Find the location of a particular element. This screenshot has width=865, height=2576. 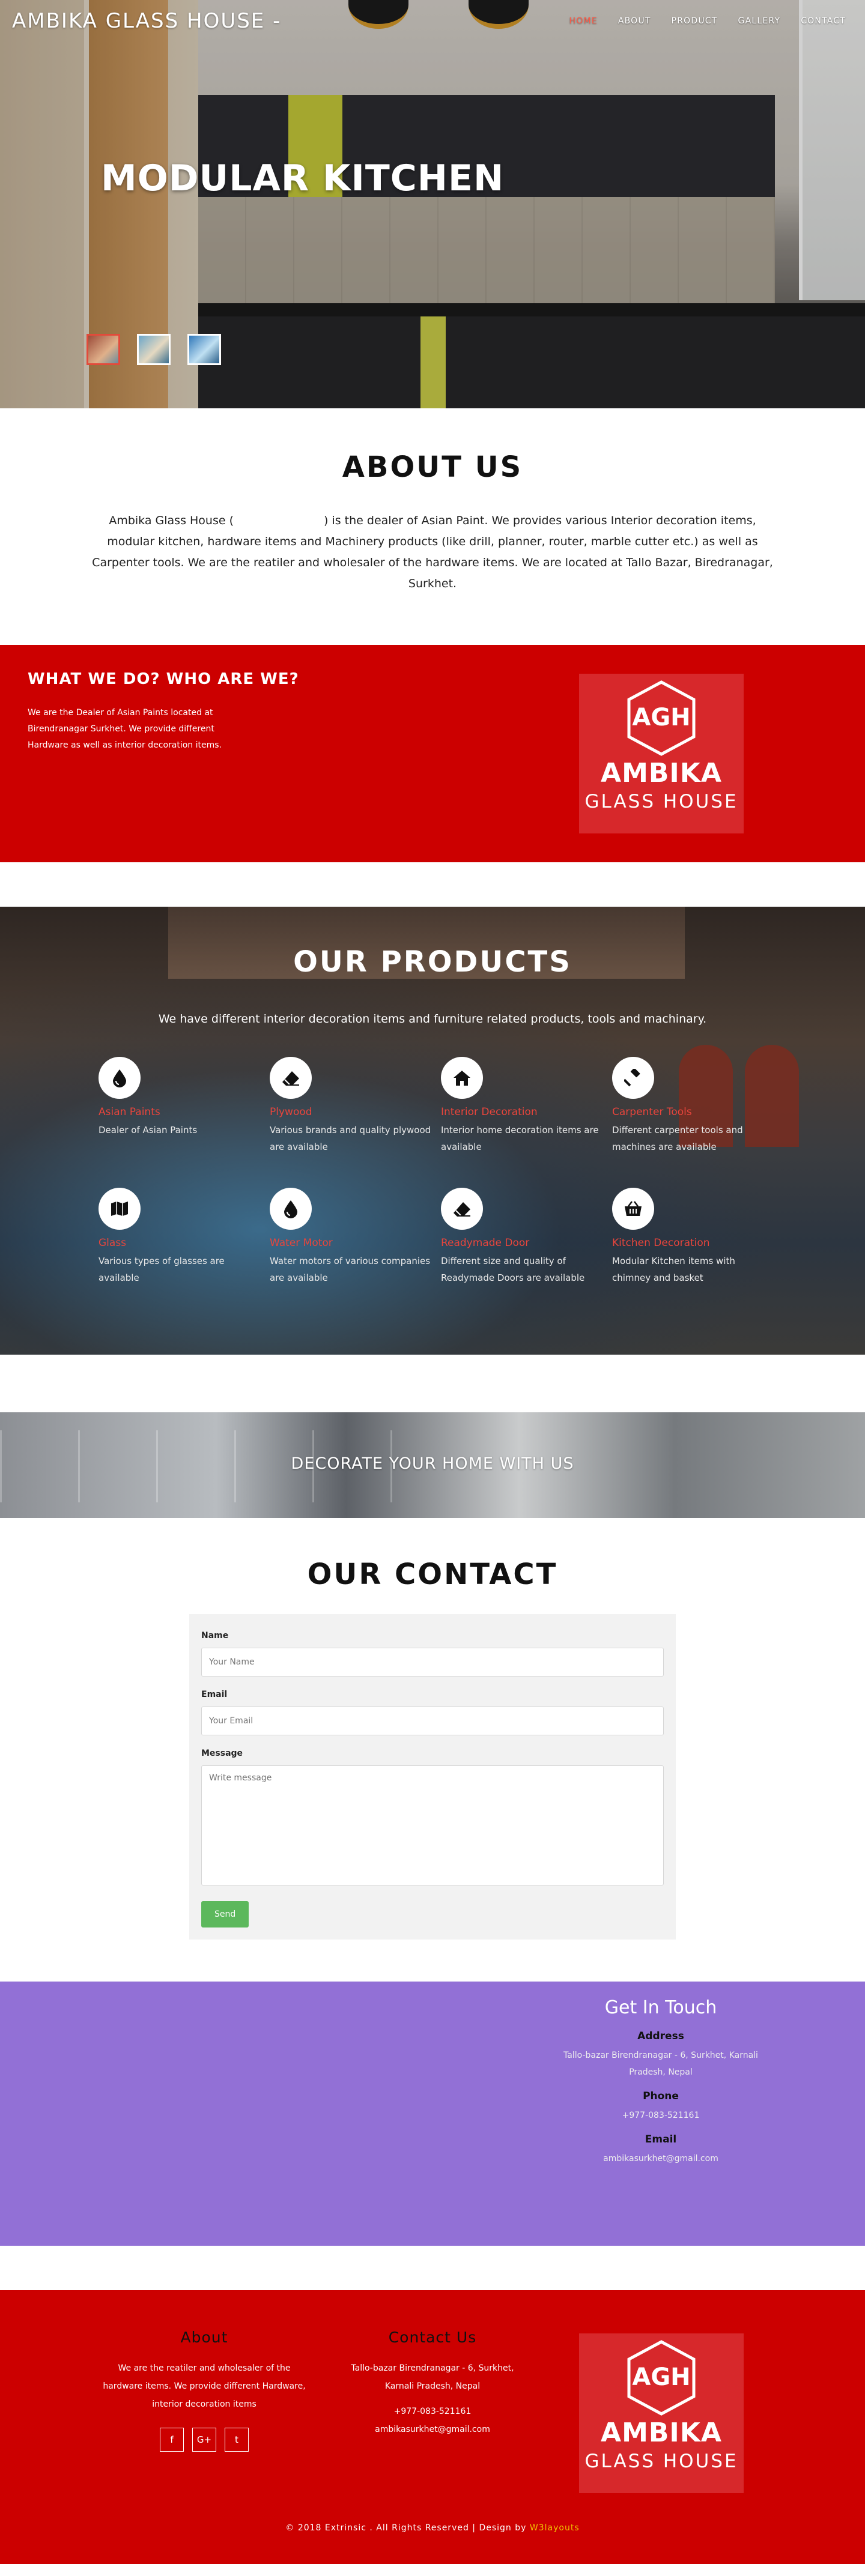

social-links: f G+ t is located at coordinates (204, 2440).